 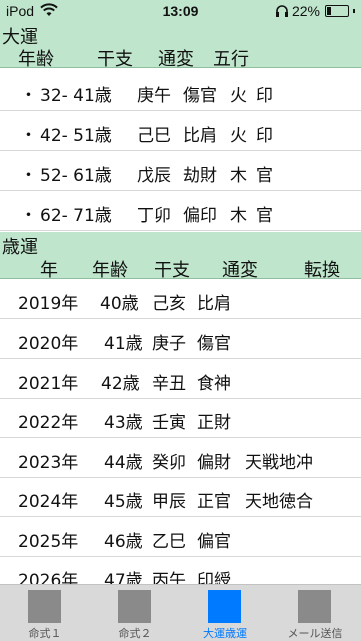 What do you see at coordinates (48, 542) in the screenshot?
I see `saiun-year: 2025年` at bounding box center [48, 542].